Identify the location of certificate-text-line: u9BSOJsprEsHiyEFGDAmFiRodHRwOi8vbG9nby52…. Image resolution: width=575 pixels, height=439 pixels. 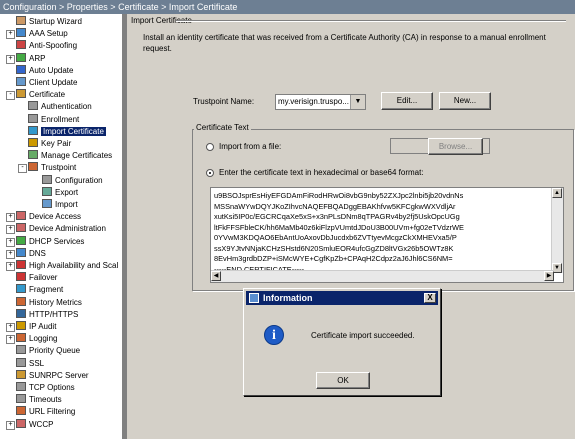
(339, 195).